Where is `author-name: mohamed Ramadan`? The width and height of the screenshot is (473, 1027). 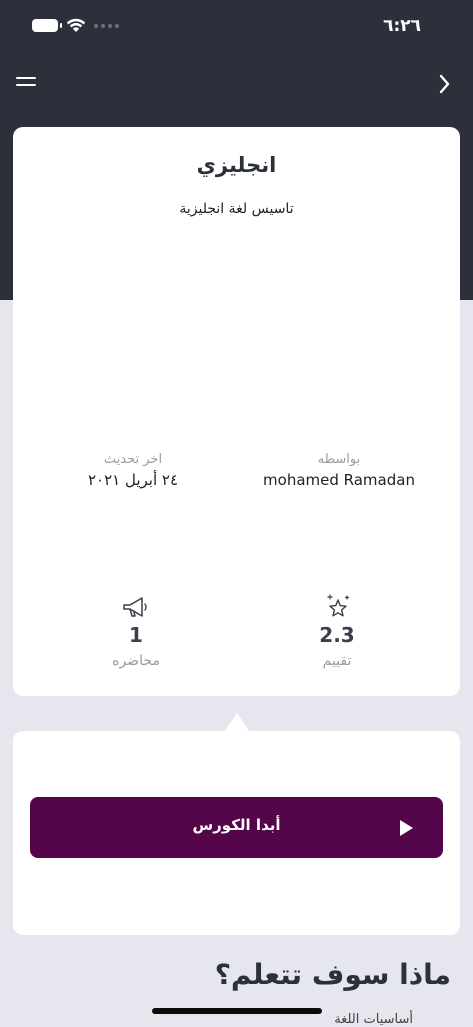 author-name: mohamed Ramadan is located at coordinates (339, 480).